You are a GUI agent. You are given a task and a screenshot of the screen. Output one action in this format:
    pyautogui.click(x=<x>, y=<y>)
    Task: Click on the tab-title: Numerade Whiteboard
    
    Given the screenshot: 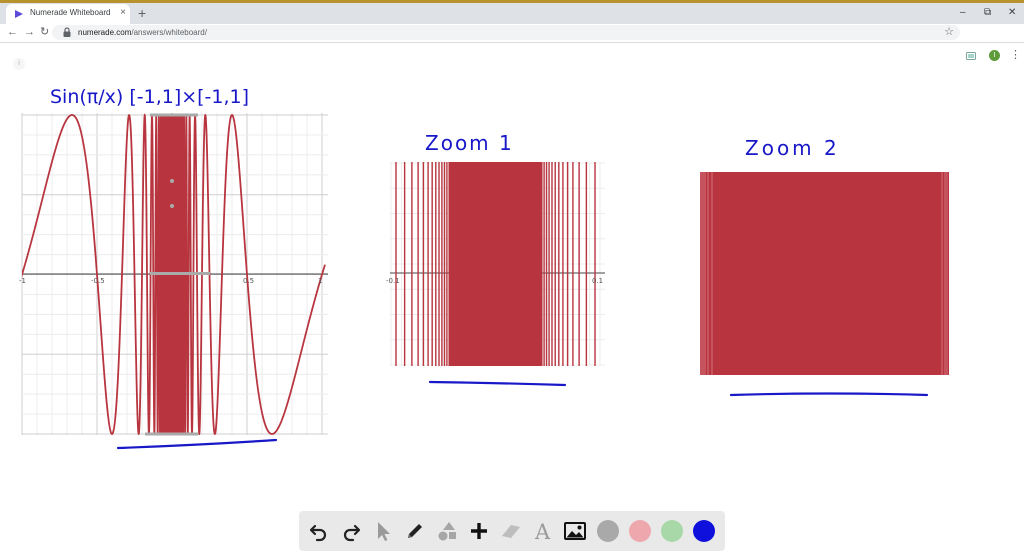 What is the action you would take?
    pyautogui.click(x=70, y=12)
    